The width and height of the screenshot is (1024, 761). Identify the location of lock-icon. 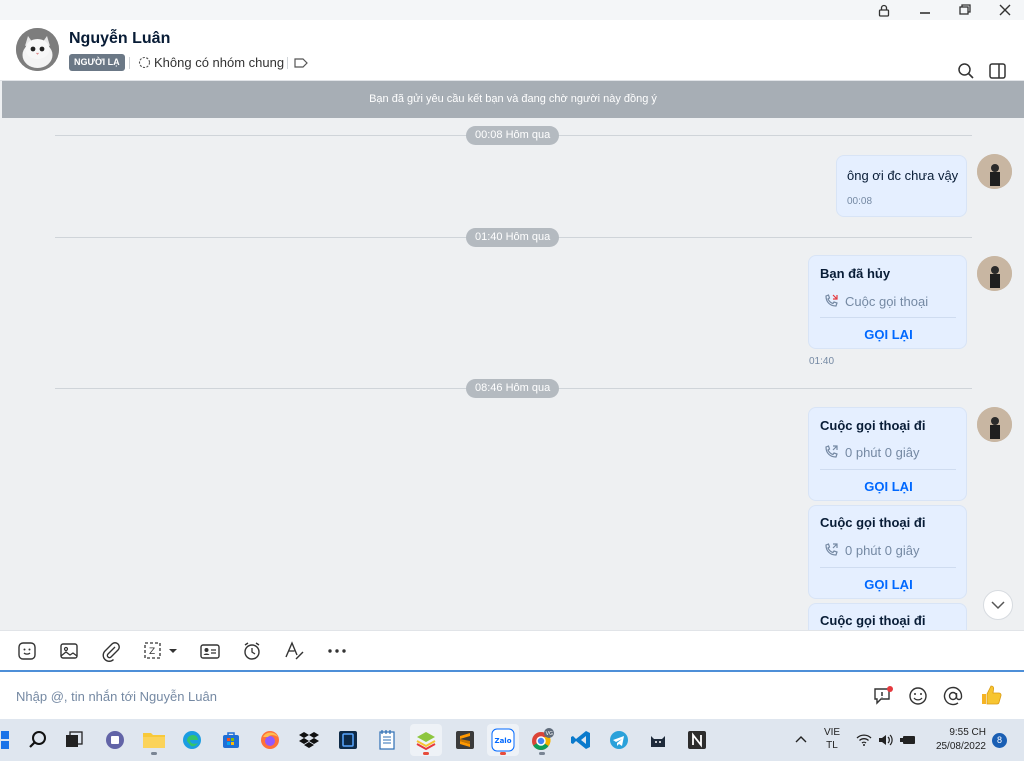
(884, 10).